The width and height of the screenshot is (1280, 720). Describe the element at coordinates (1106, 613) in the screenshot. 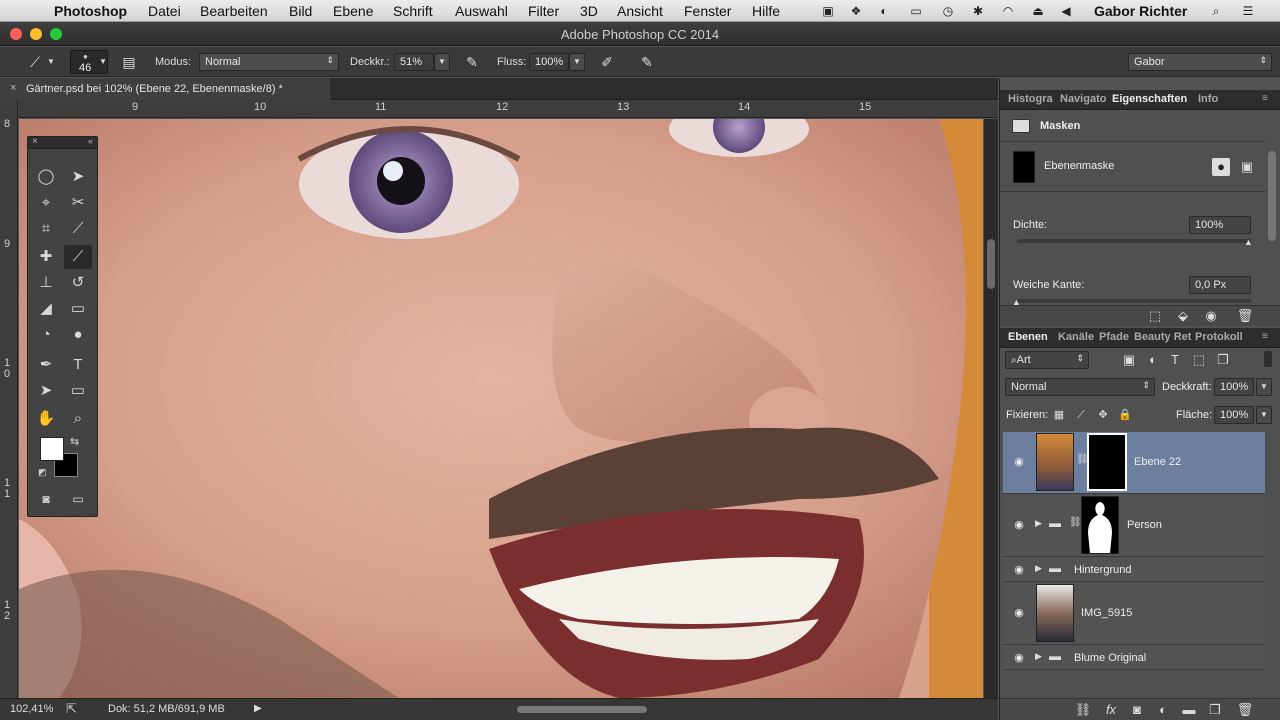

I see `layer-name: IMG_5915` at that location.